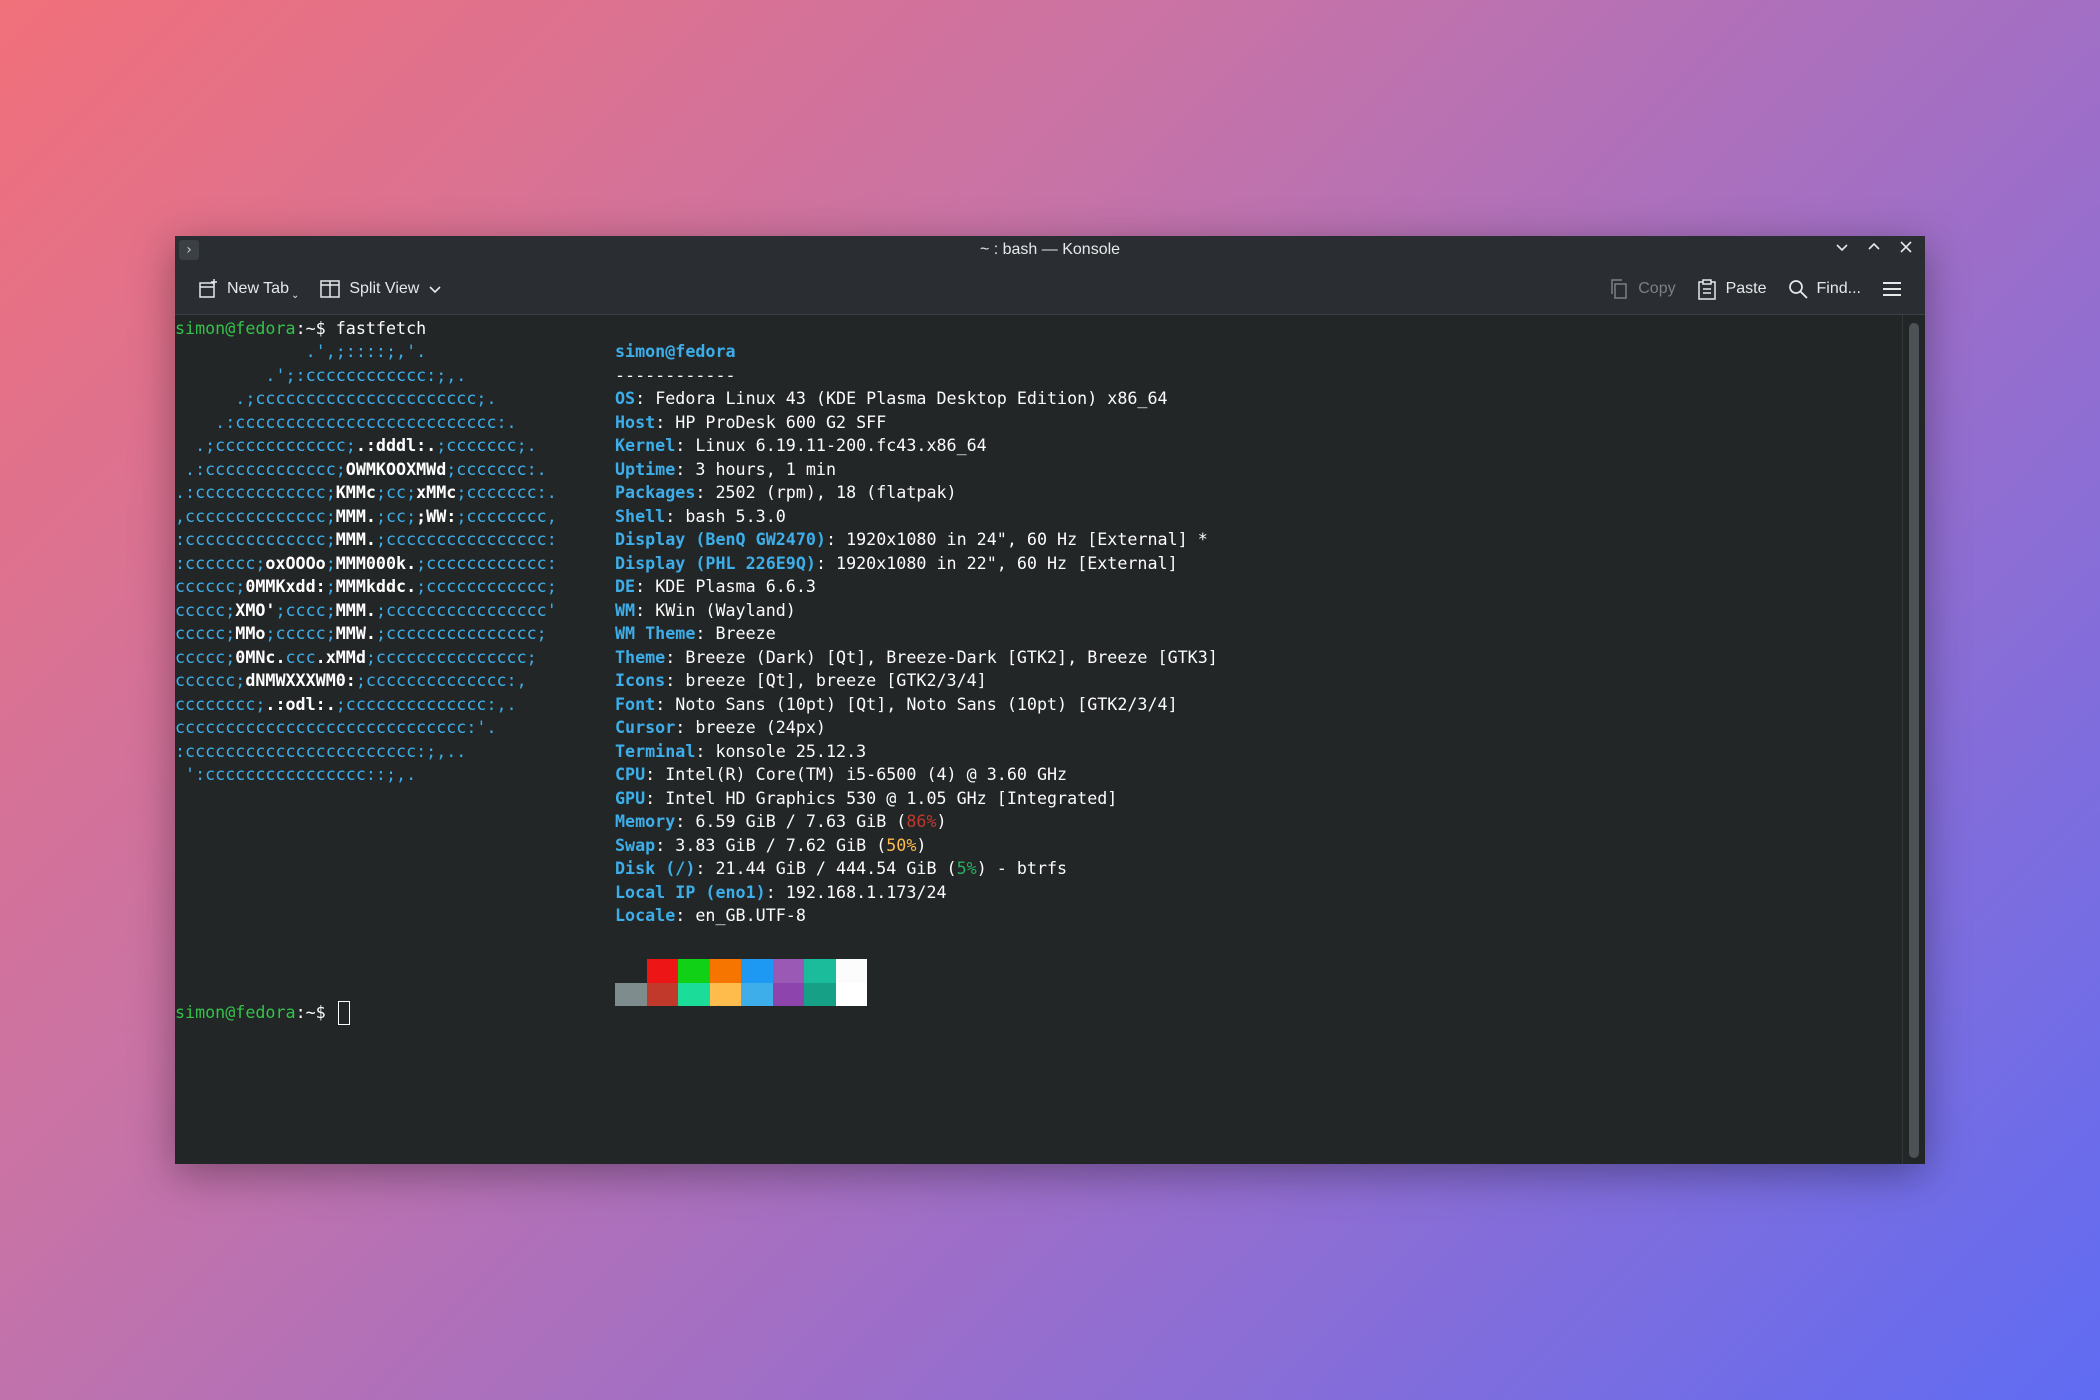  What do you see at coordinates (466, 609) in the screenshot?
I see `logo-segment: ;cccccccccccccccc'` at bounding box center [466, 609].